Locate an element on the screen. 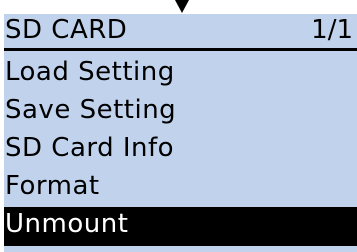  down-arrow-icon is located at coordinates (182, 6).